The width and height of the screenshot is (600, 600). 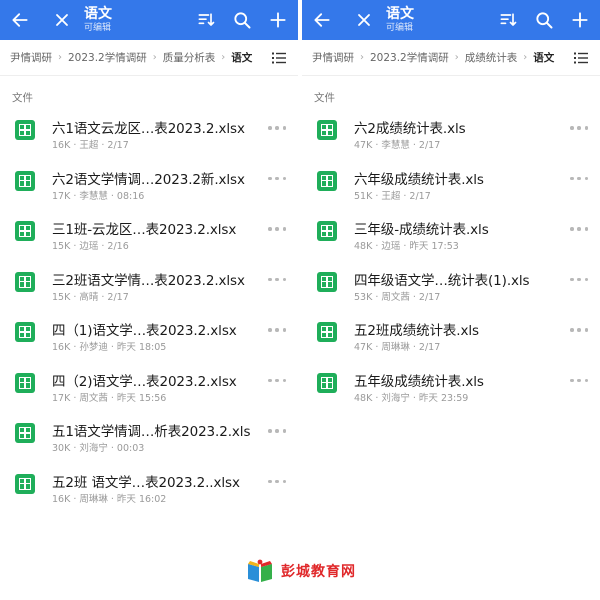 I want to click on site-watermark: 彭城教育网, so click(x=300, y=571).